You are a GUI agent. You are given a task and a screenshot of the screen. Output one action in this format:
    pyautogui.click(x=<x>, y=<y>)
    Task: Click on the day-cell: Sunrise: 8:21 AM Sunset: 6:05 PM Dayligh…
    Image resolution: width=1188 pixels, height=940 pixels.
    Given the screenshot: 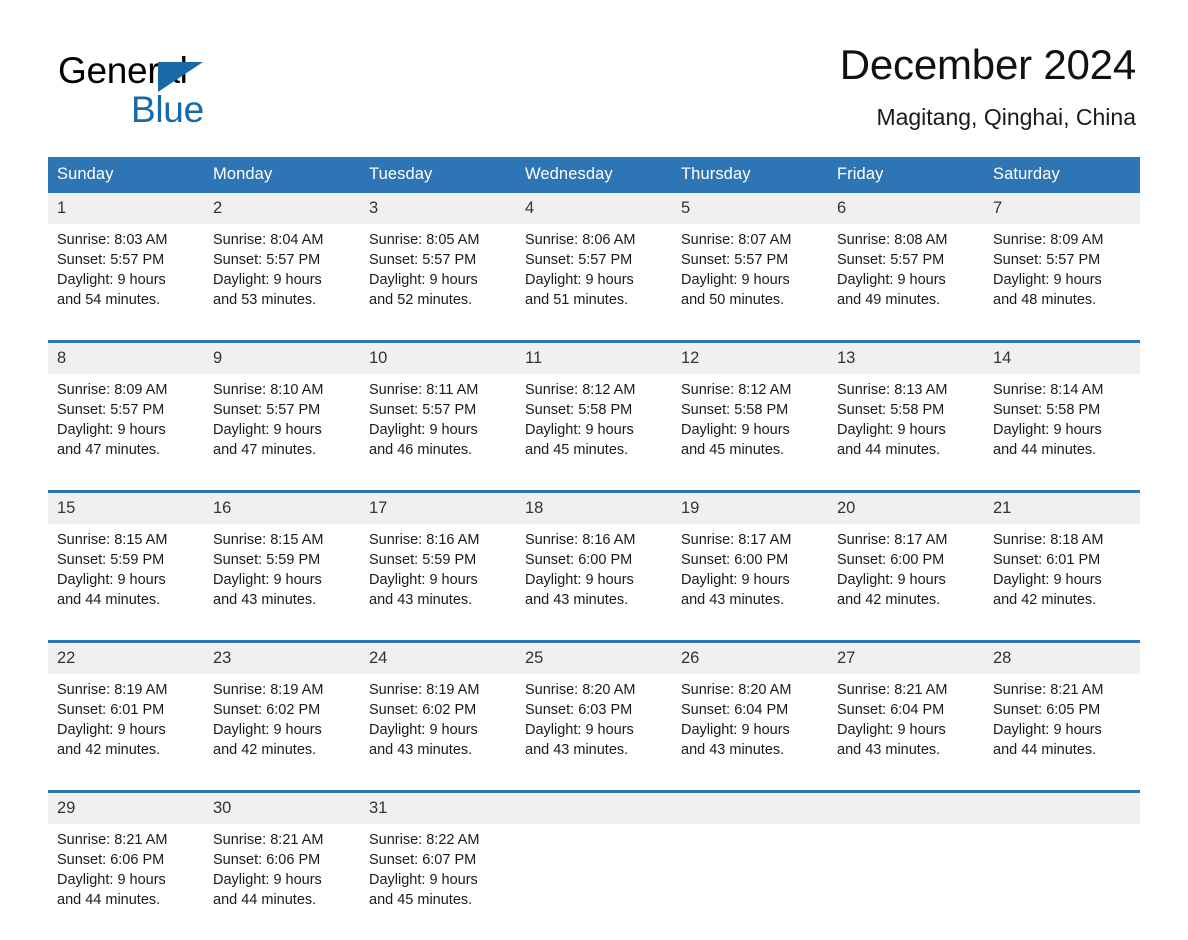 What is the action you would take?
    pyautogui.click(x=1062, y=733)
    